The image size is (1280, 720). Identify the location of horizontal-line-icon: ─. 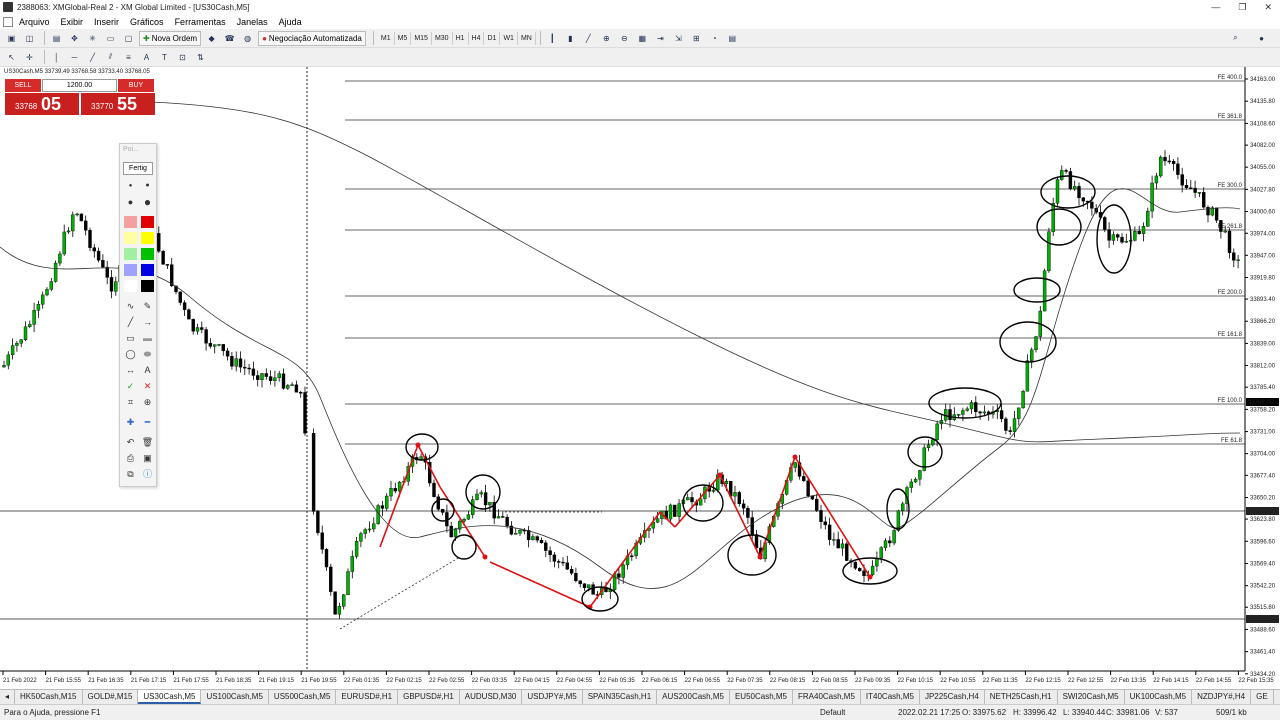
(74, 57).